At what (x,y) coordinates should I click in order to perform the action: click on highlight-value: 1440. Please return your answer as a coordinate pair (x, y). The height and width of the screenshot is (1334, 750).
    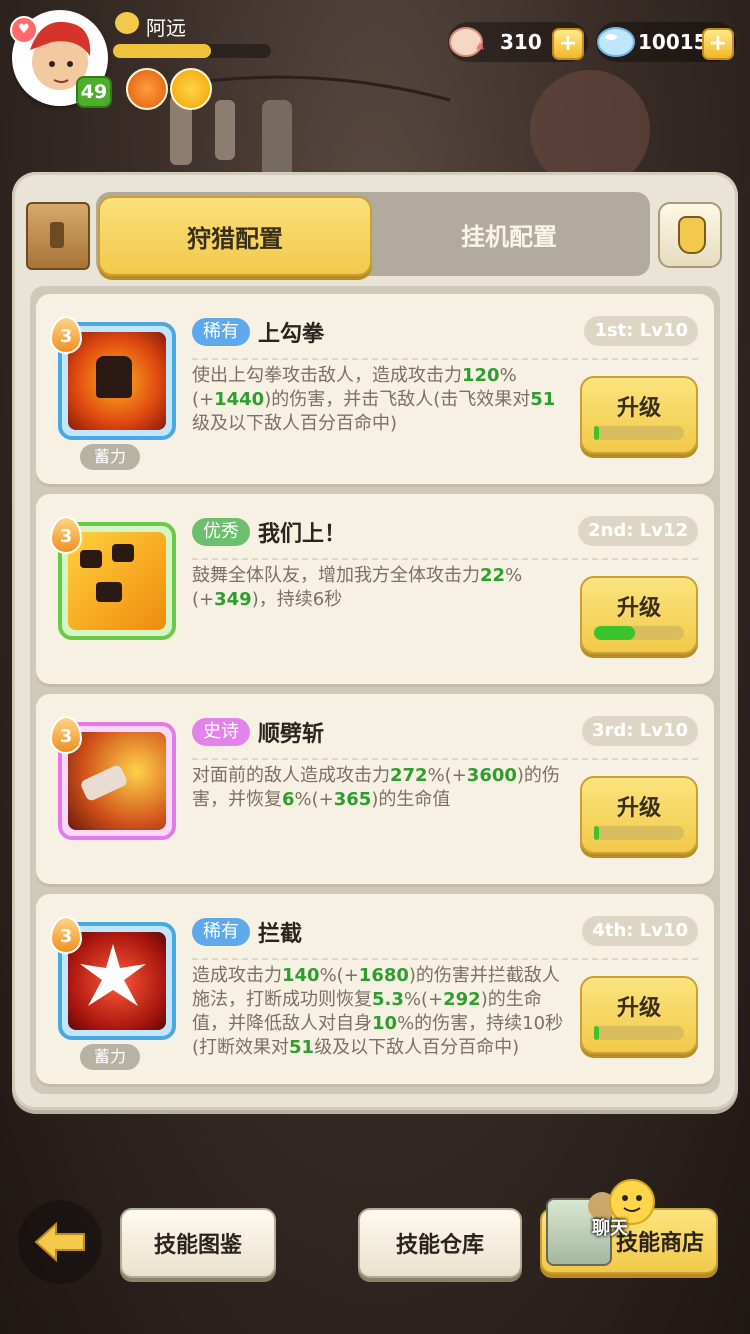
    Looking at the image, I should click on (239, 399).